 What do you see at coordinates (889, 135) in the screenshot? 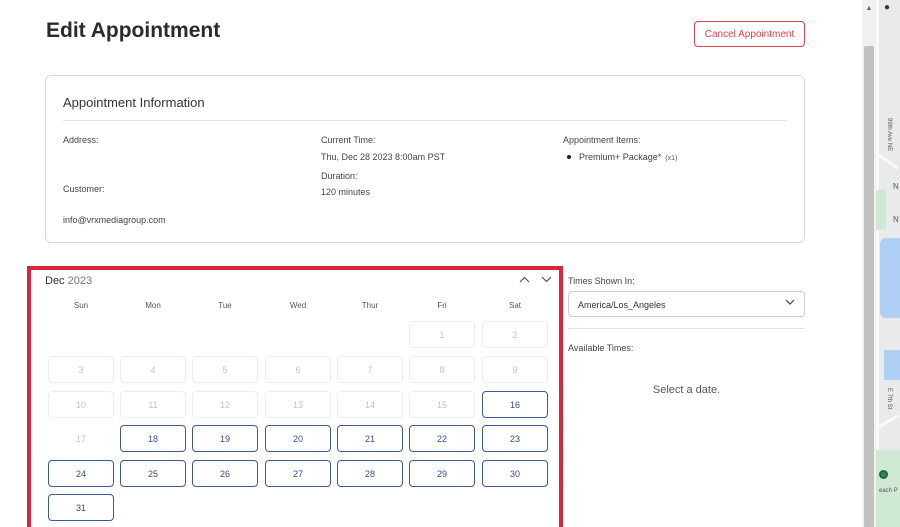
I see `map-street-label: 99th Ave NE` at bounding box center [889, 135].